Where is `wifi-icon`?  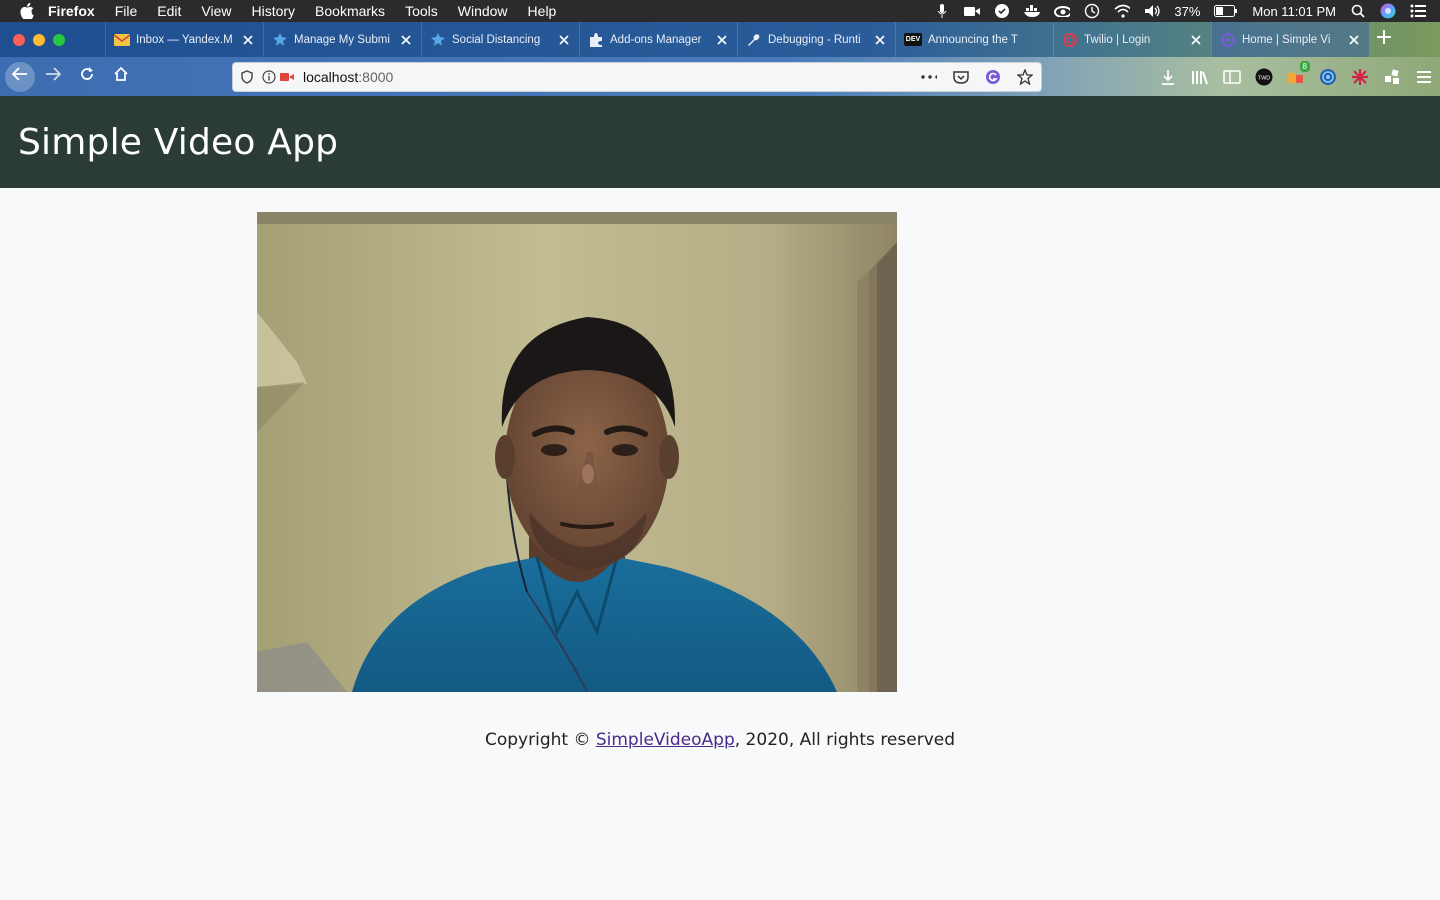 wifi-icon is located at coordinates (1122, 11).